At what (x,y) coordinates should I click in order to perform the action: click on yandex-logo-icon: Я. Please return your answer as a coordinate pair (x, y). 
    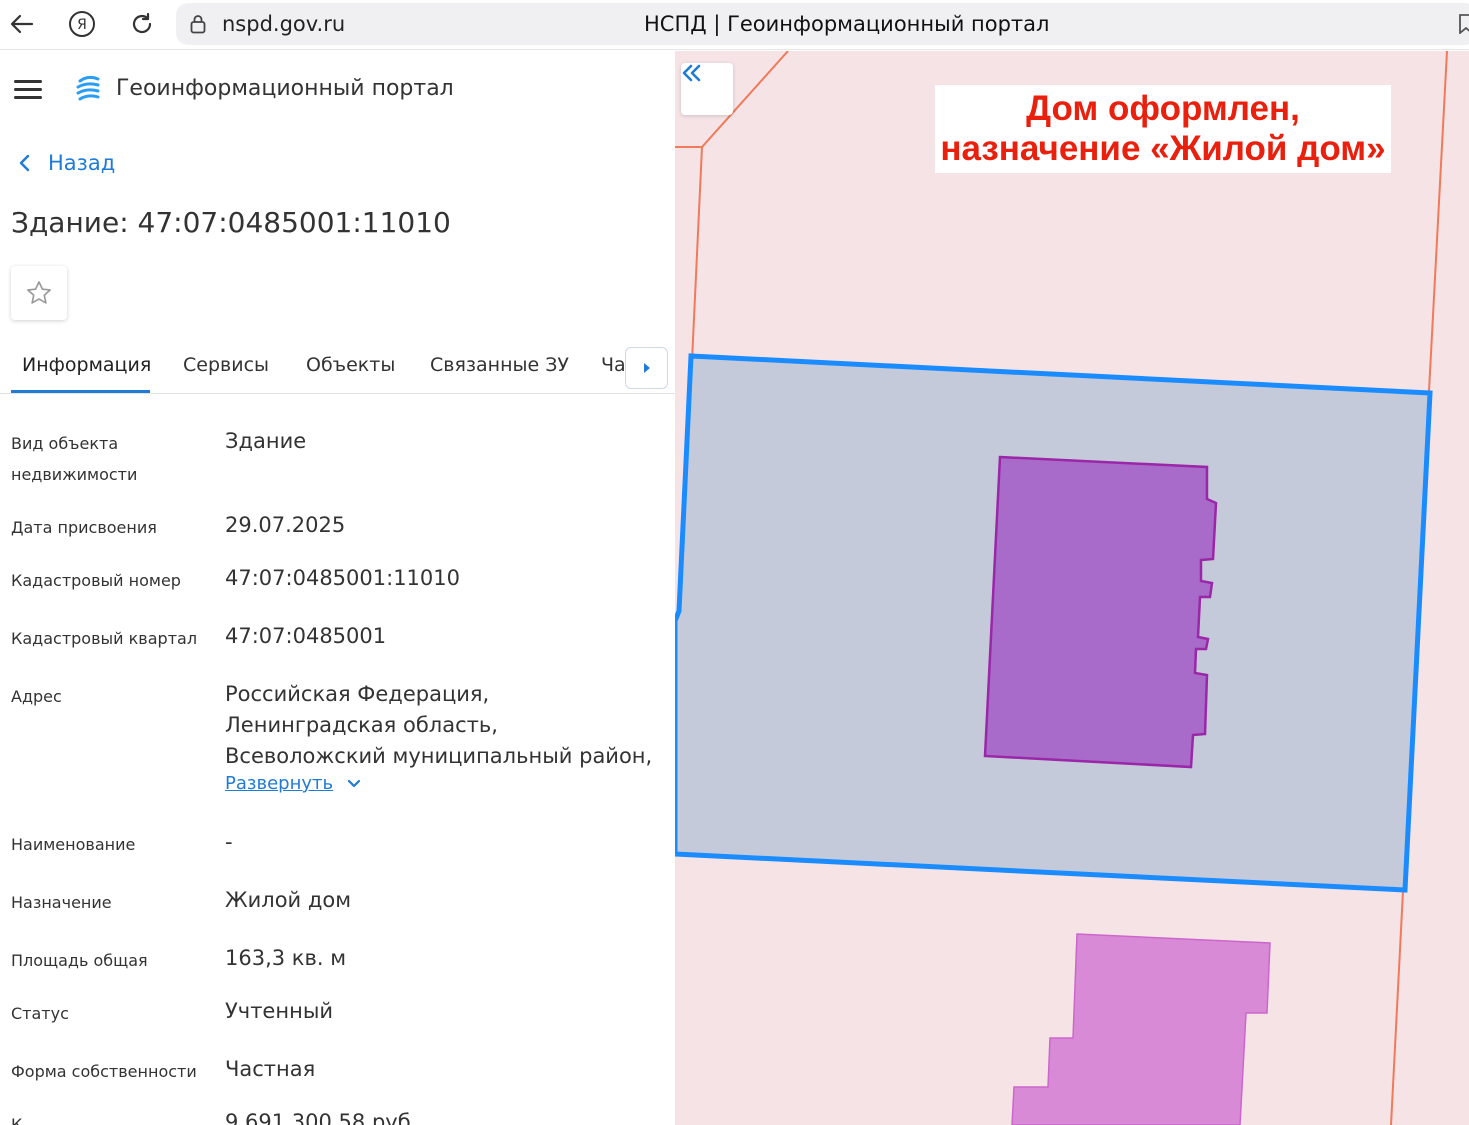
    Looking at the image, I should click on (82, 24).